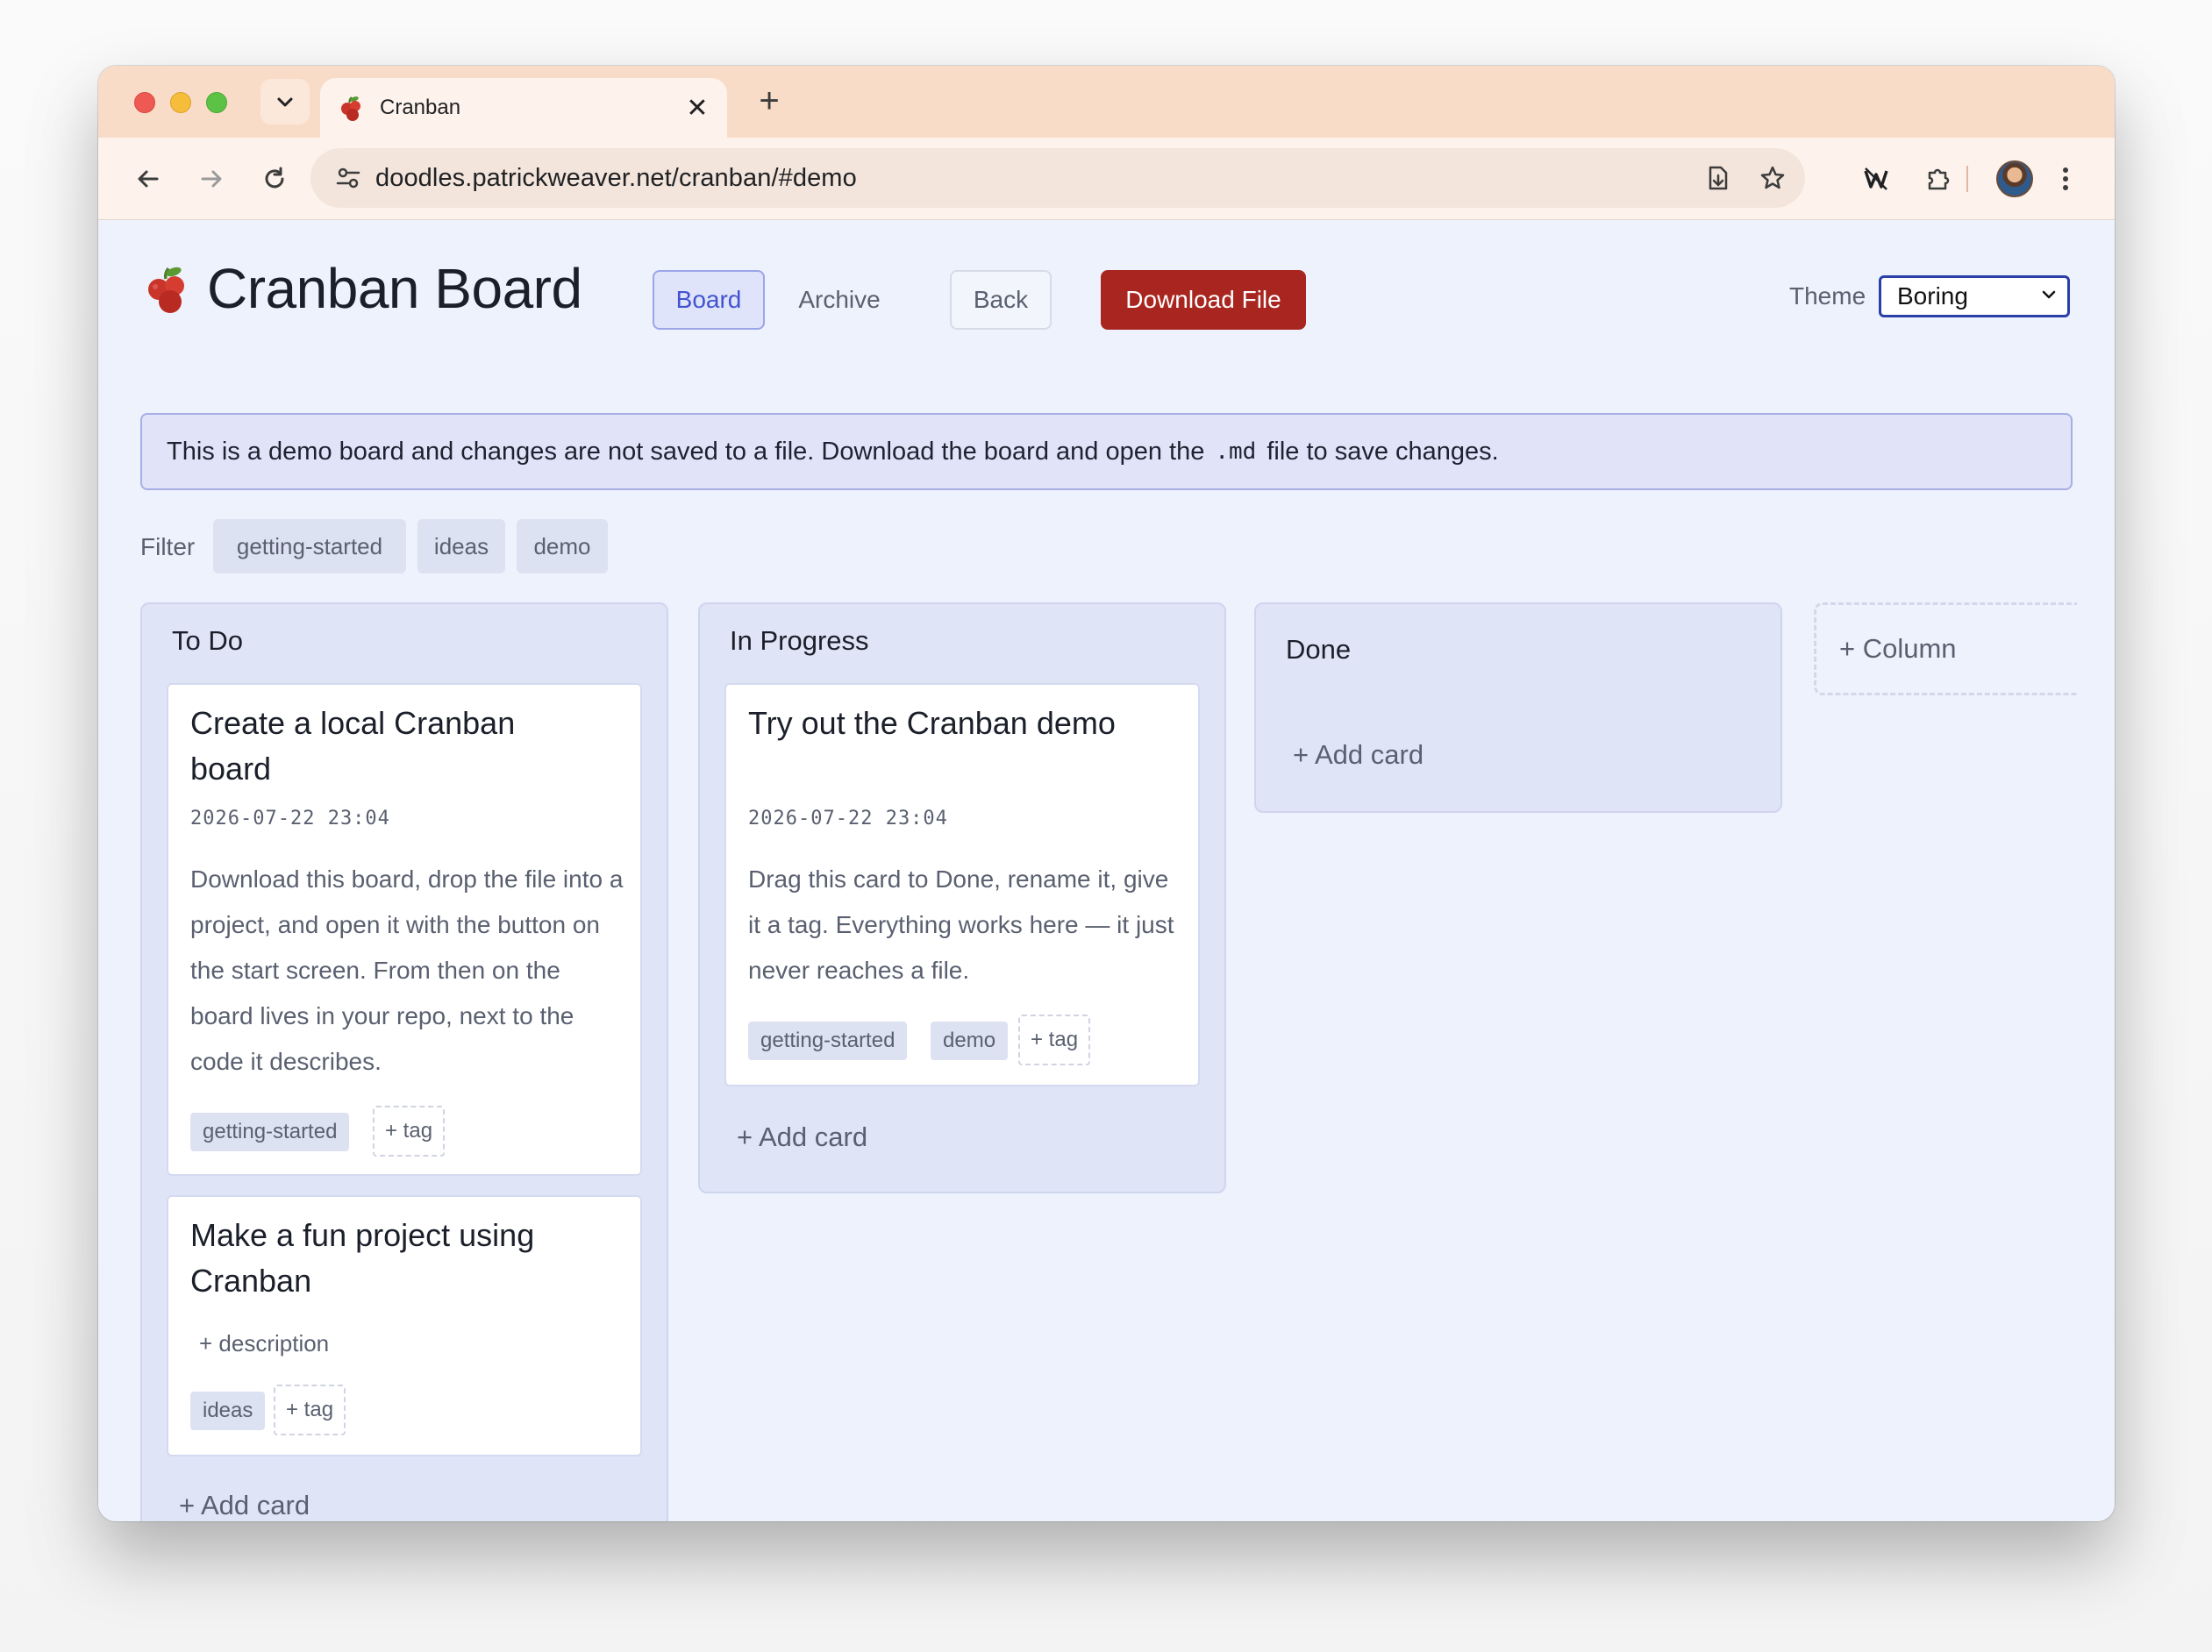  What do you see at coordinates (374, 746) in the screenshot?
I see `card-title: Create a local Cranban board` at bounding box center [374, 746].